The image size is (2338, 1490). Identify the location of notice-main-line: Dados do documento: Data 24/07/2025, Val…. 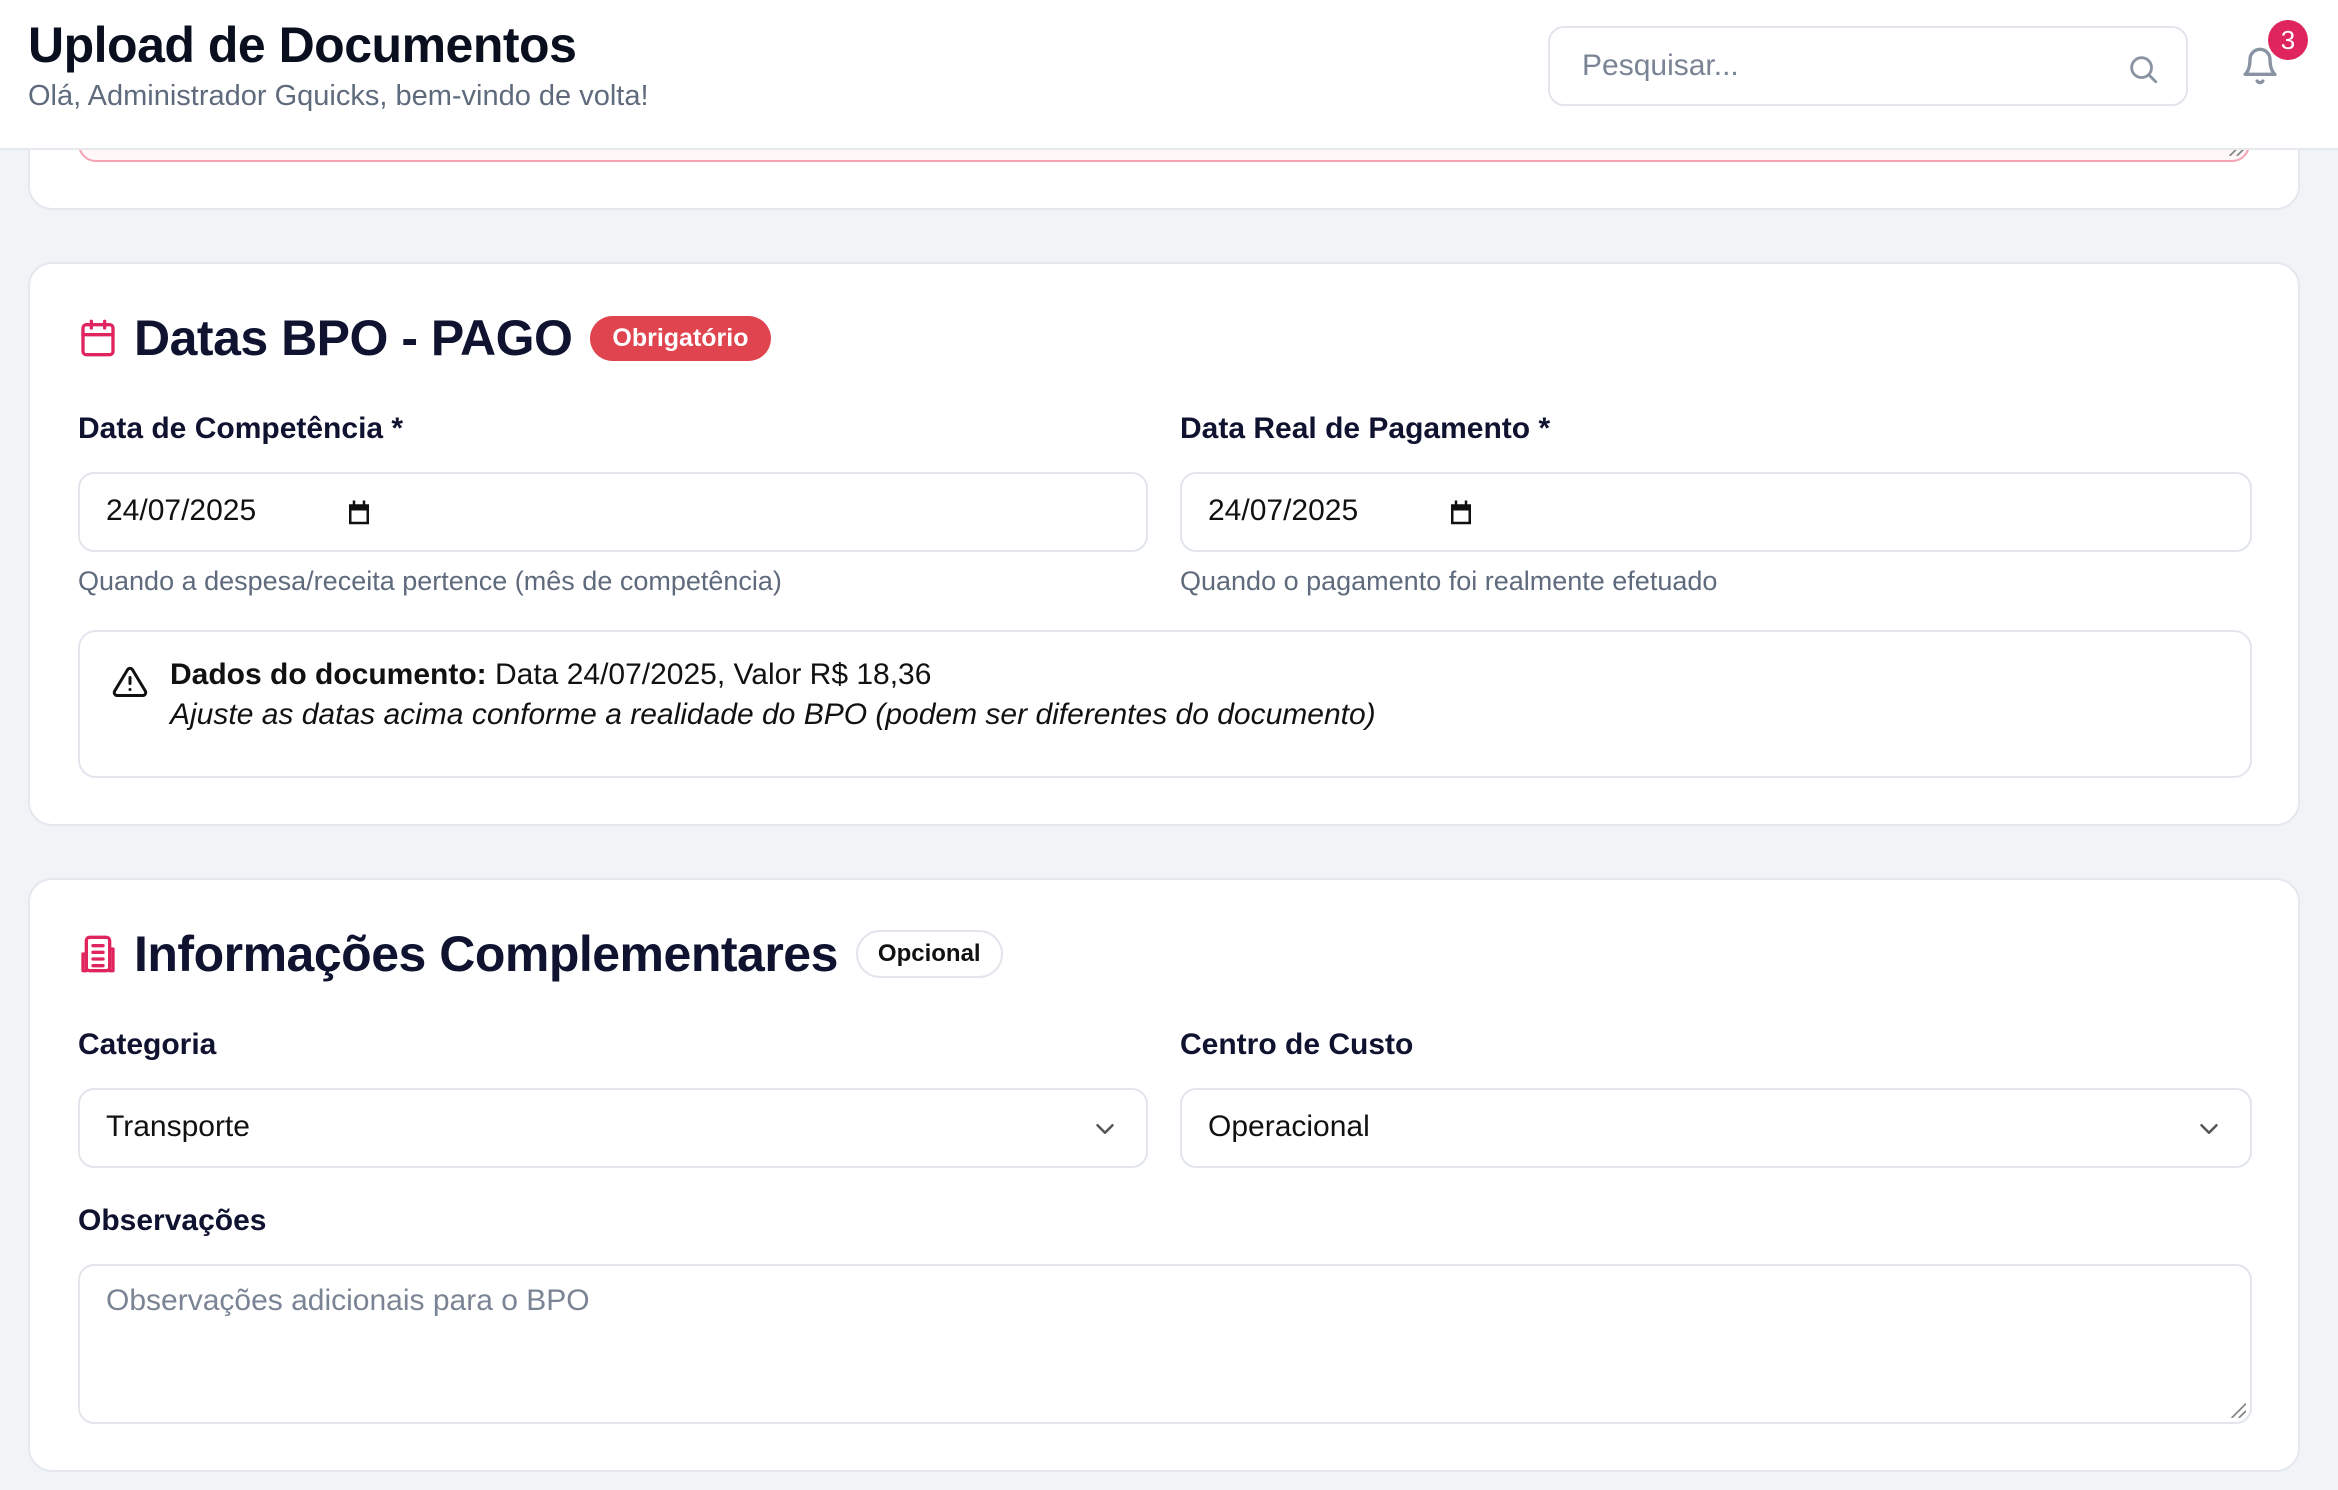
(550, 675).